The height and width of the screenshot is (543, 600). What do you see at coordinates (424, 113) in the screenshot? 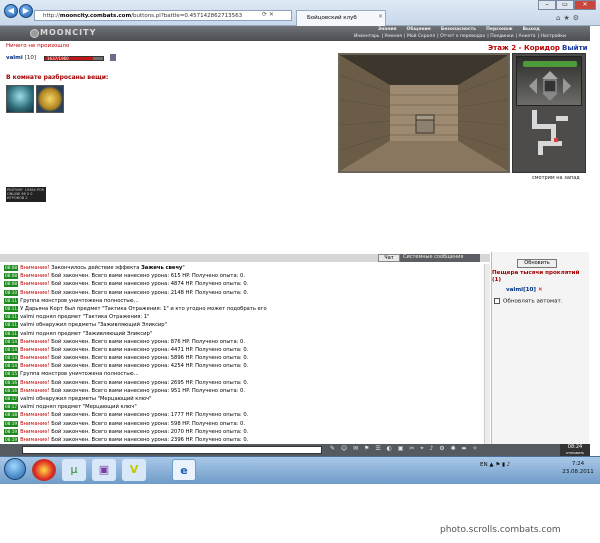
I see `dungeon-viewport` at bounding box center [424, 113].